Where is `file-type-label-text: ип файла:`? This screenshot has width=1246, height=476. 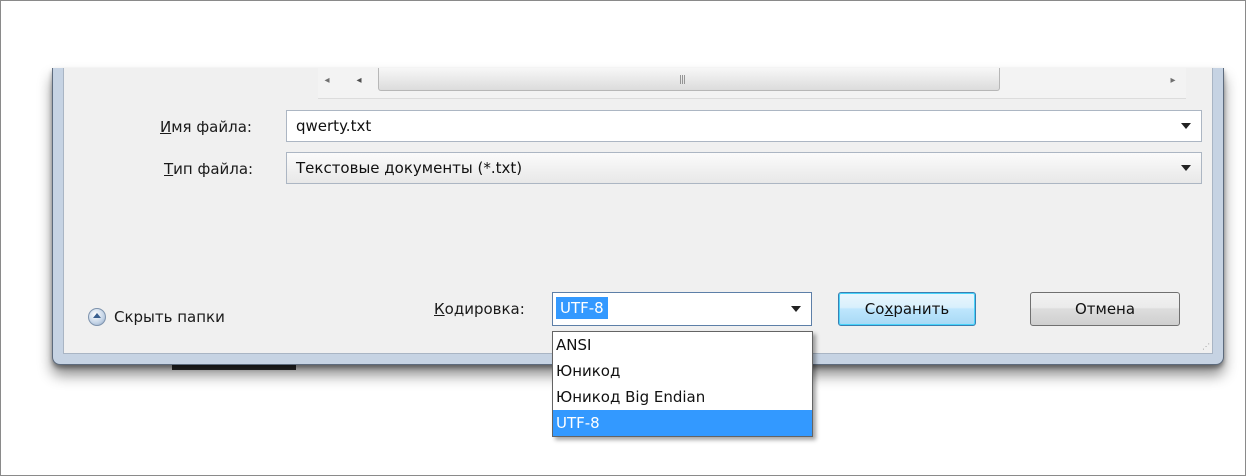 file-type-label-text: ип файла: is located at coordinates (213, 169).